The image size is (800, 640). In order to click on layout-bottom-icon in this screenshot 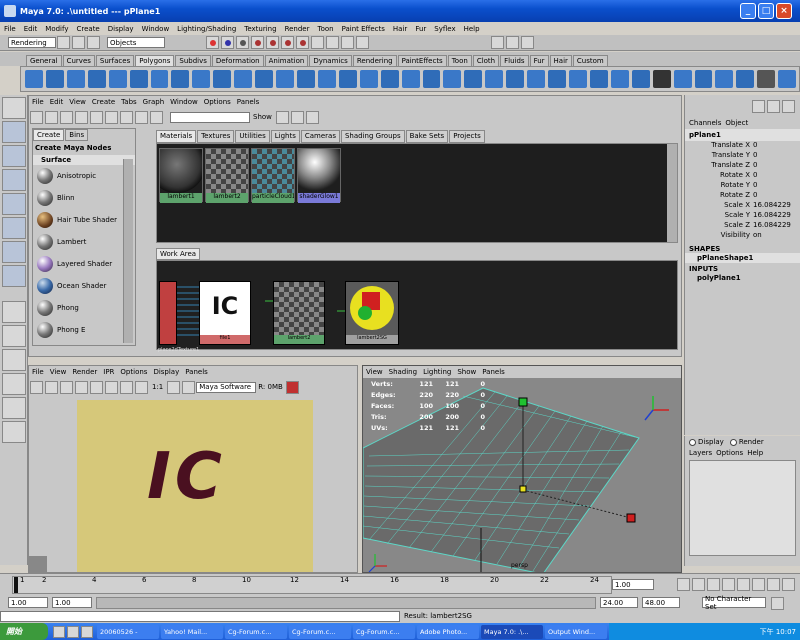, I will do `click(297, 117)`.